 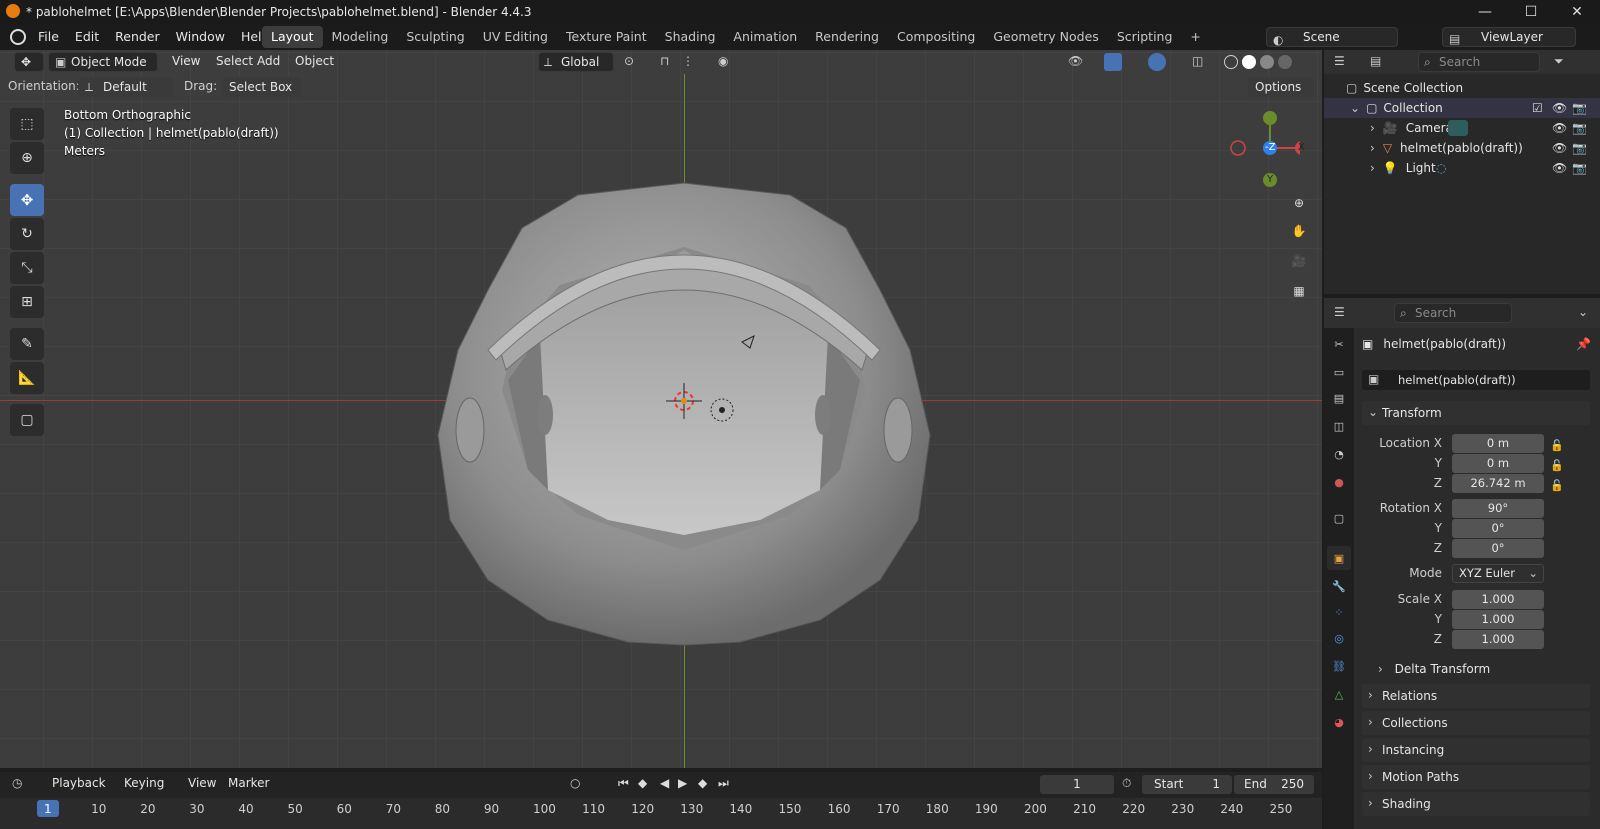 What do you see at coordinates (1157, 62) in the screenshot?
I see `overlays-toggle-icon` at bounding box center [1157, 62].